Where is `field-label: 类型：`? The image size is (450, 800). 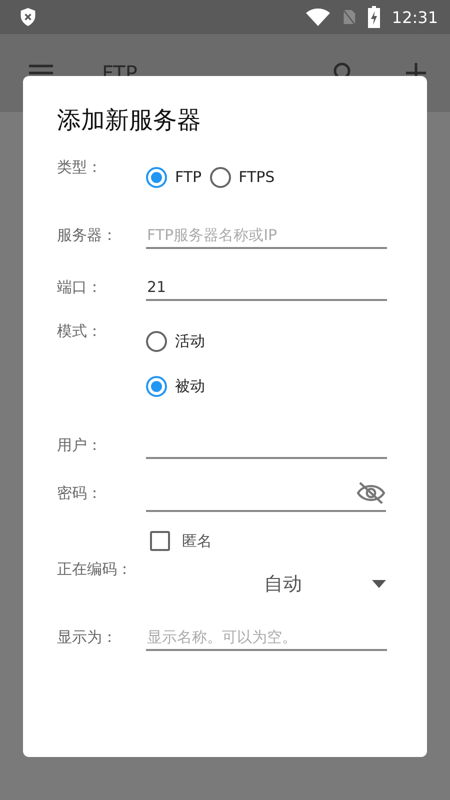
field-label: 类型： is located at coordinates (80, 168).